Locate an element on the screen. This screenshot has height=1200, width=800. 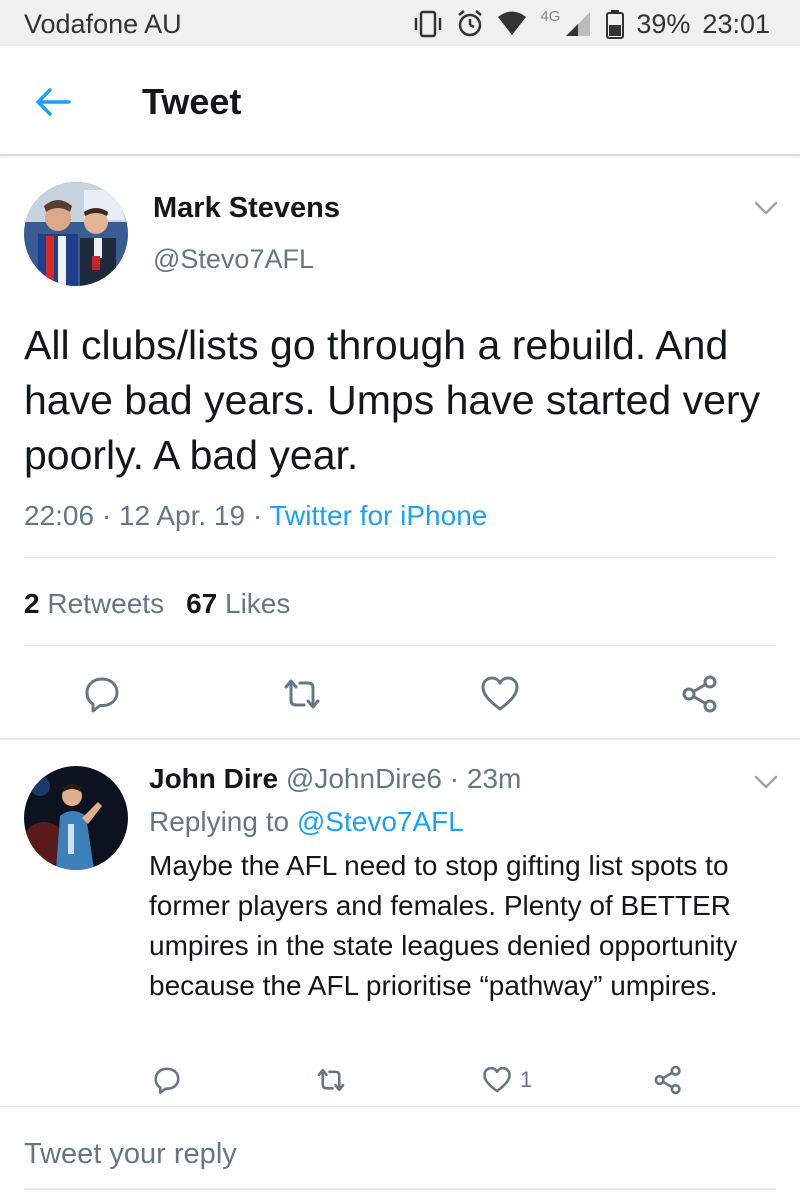
back-button is located at coordinates (53, 102).